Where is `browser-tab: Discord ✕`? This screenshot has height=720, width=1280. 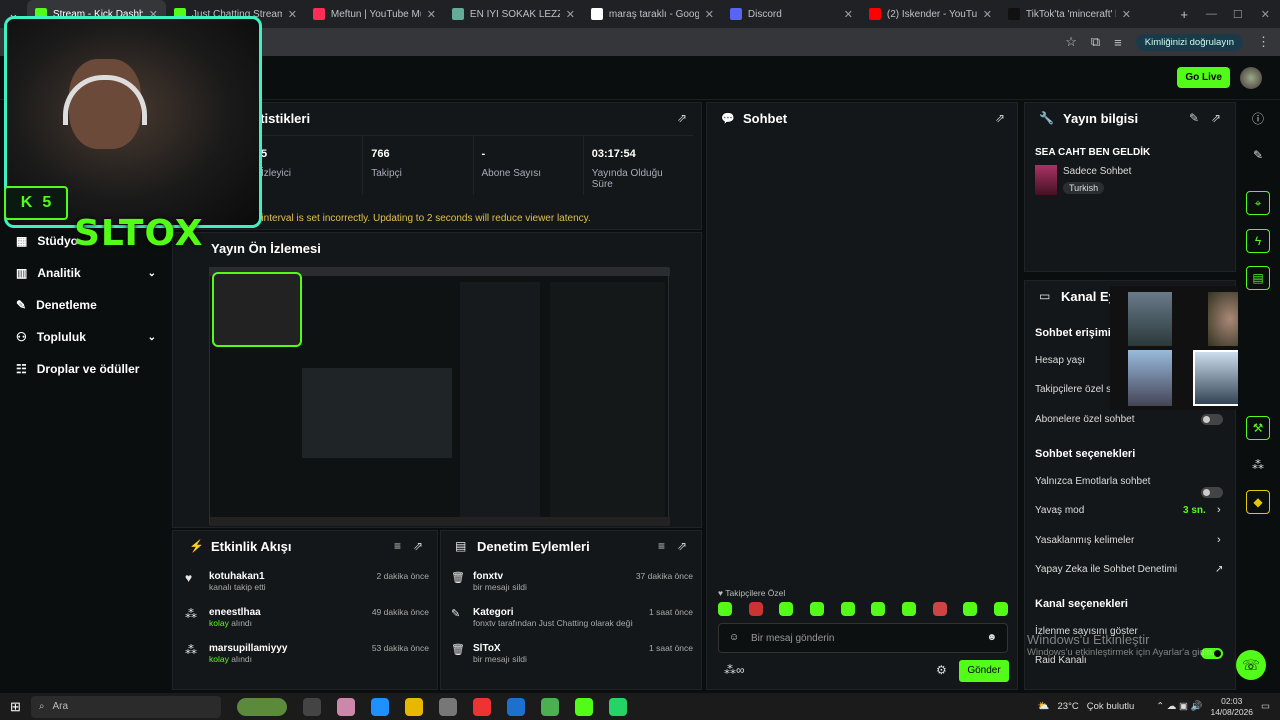 browser-tab: Discord ✕ is located at coordinates (791, 14).